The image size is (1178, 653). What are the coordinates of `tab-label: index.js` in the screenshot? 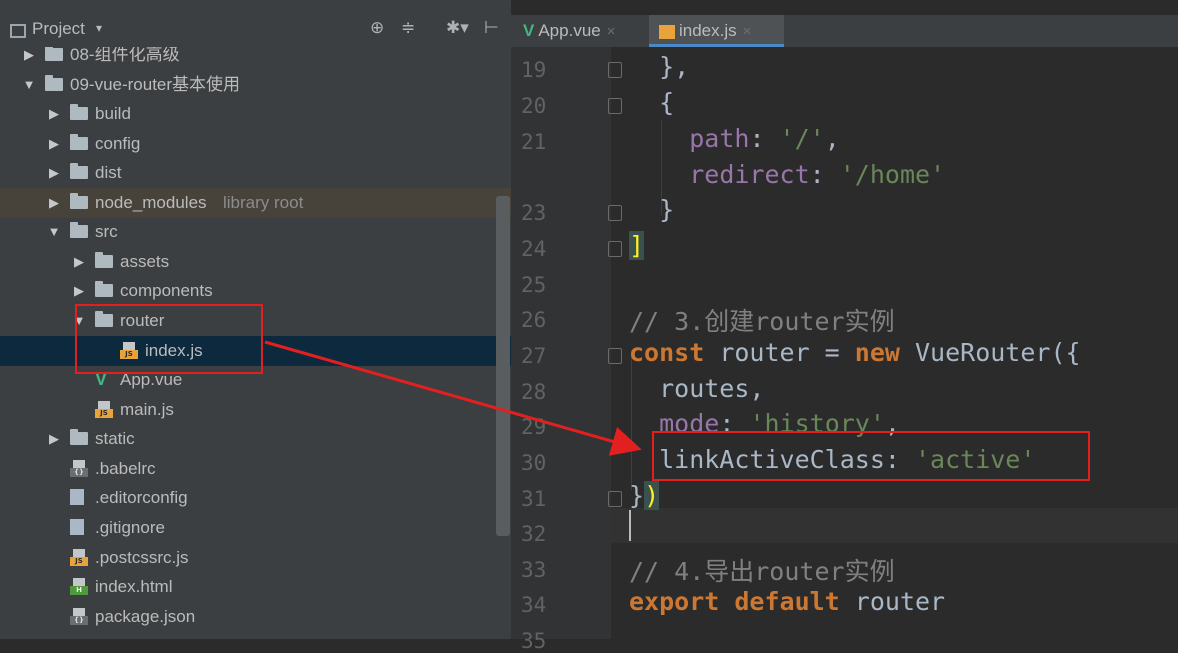 It's located at (708, 30).